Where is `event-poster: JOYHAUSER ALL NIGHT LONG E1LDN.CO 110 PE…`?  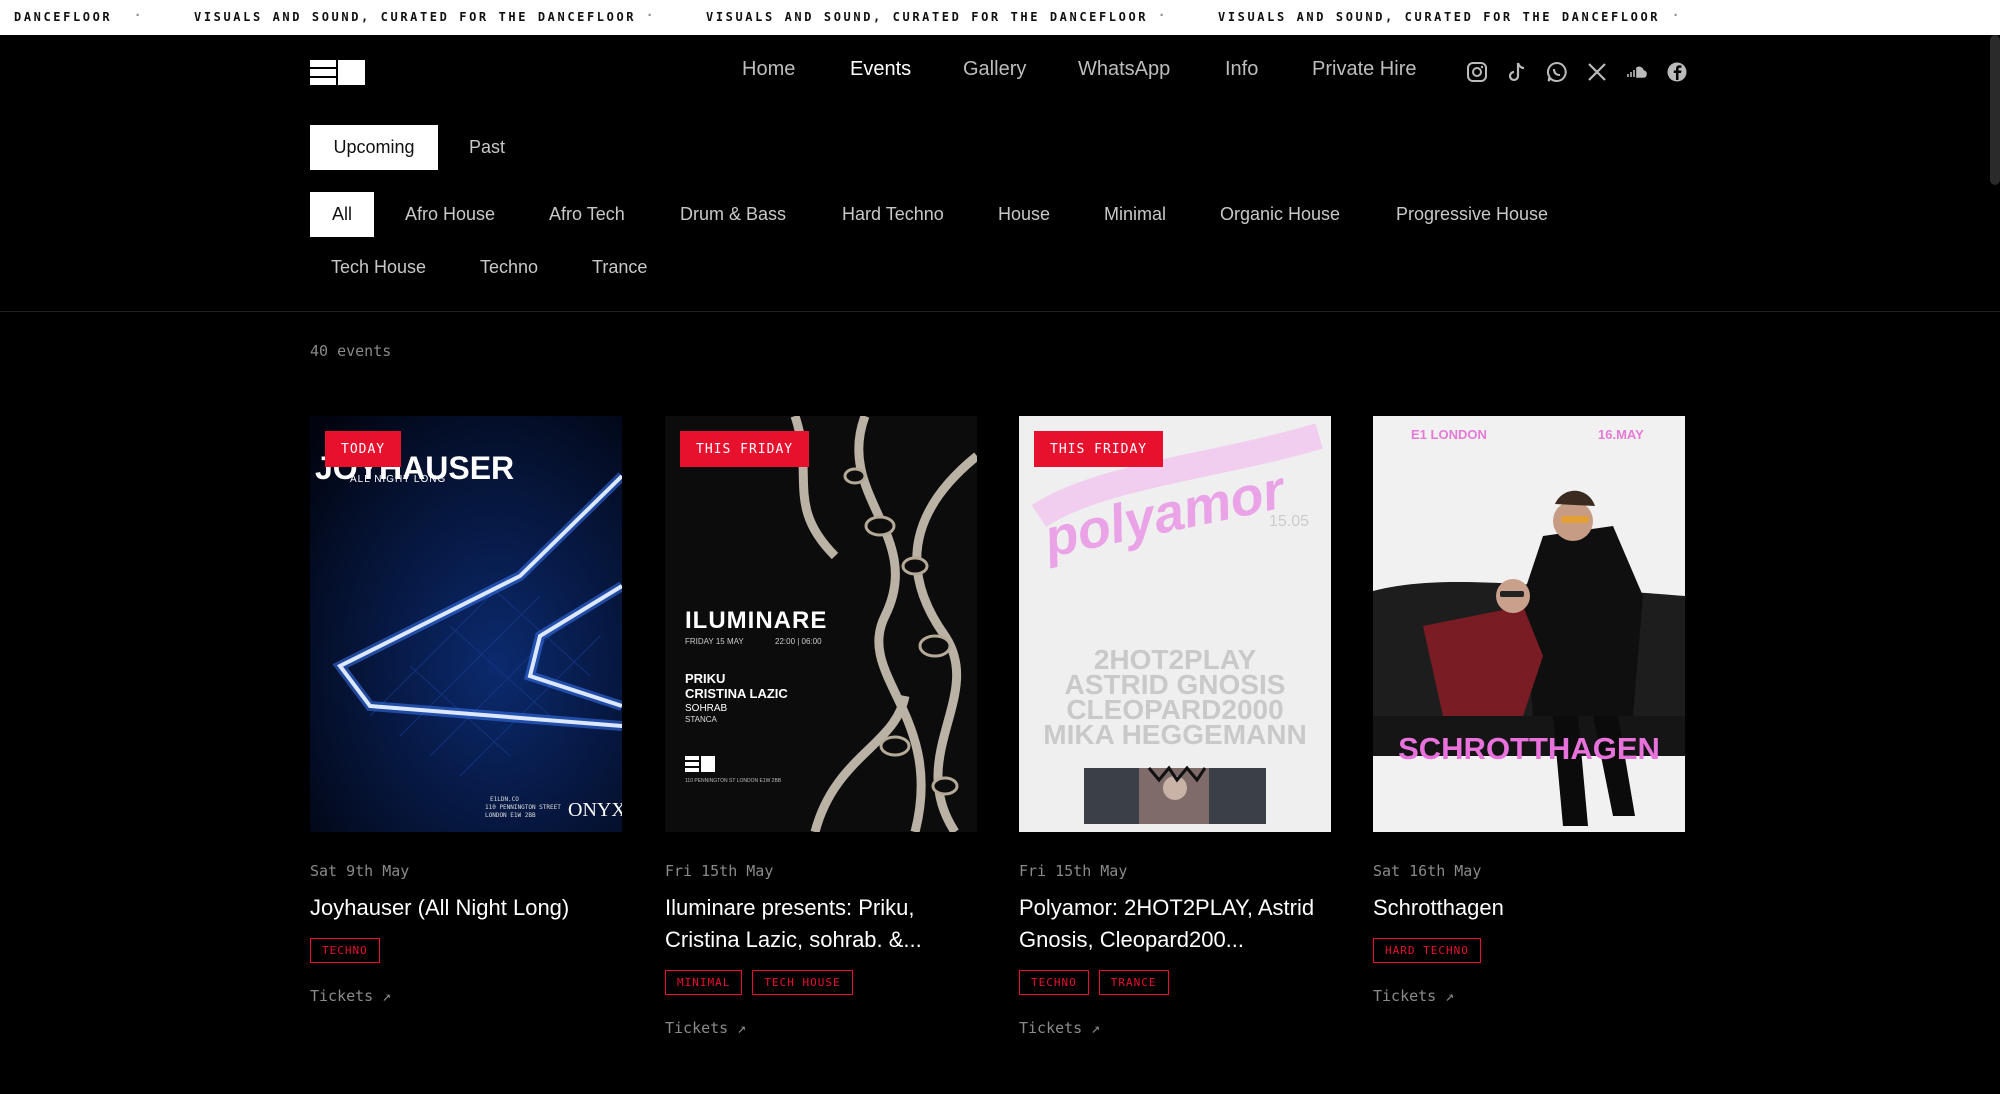 event-poster: JOYHAUSER ALL NIGHT LONG E1LDN.CO 110 PE… is located at coordinates (466, 624).